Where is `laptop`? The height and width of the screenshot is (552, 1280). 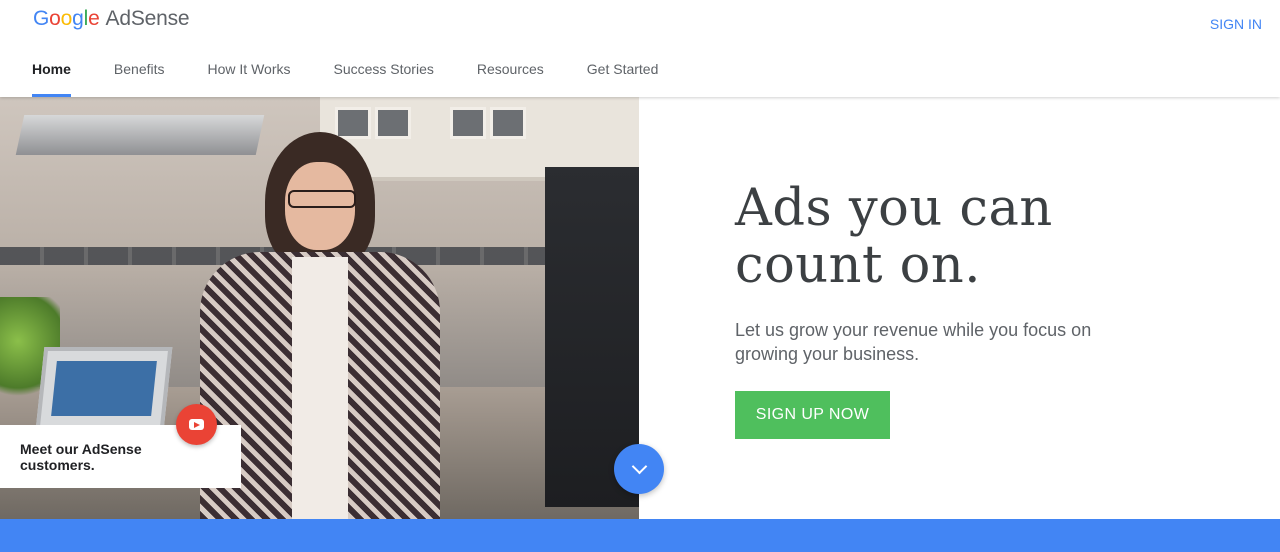
laptop is located at coordinates (104, 388).